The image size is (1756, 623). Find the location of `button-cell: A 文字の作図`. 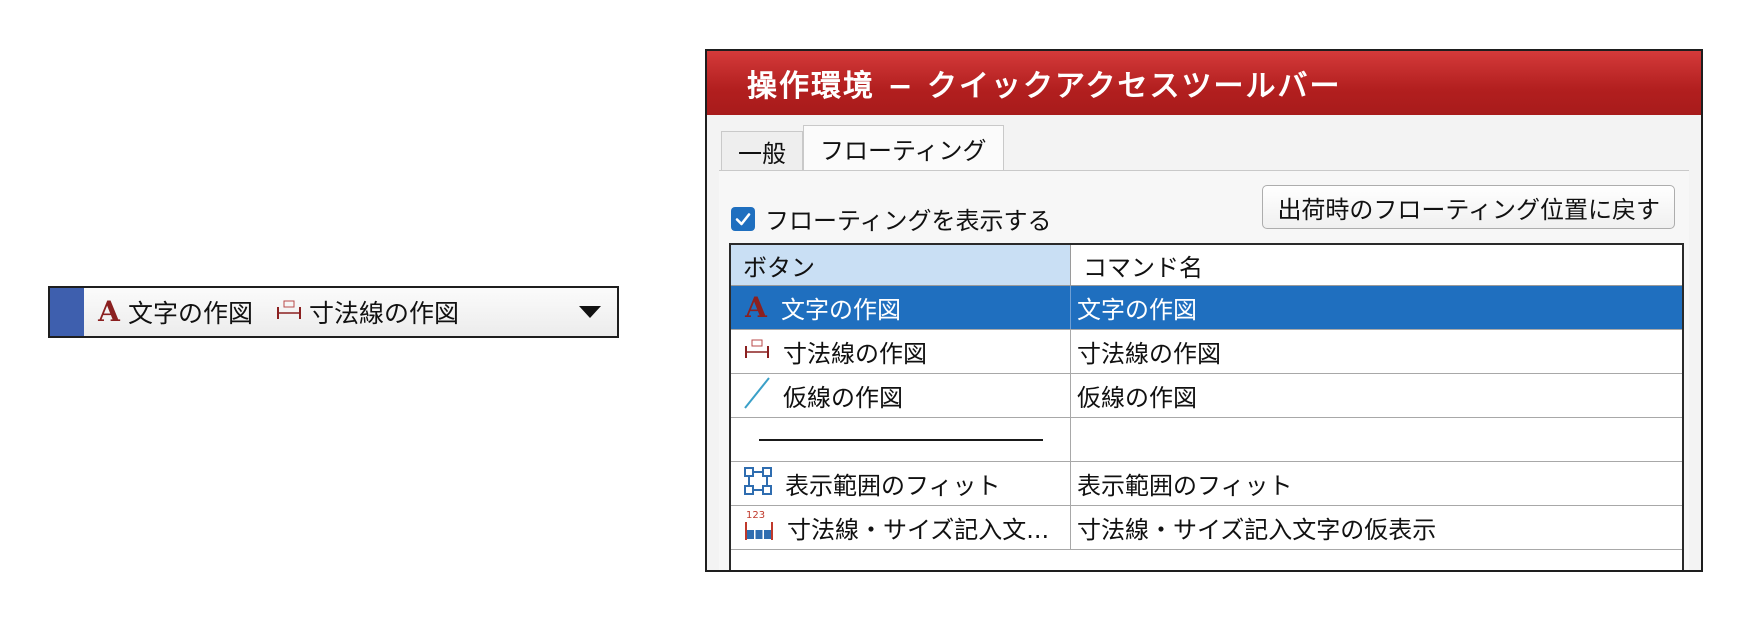

button-cell: A 文字の作図 is located at coordinates (901, 307).